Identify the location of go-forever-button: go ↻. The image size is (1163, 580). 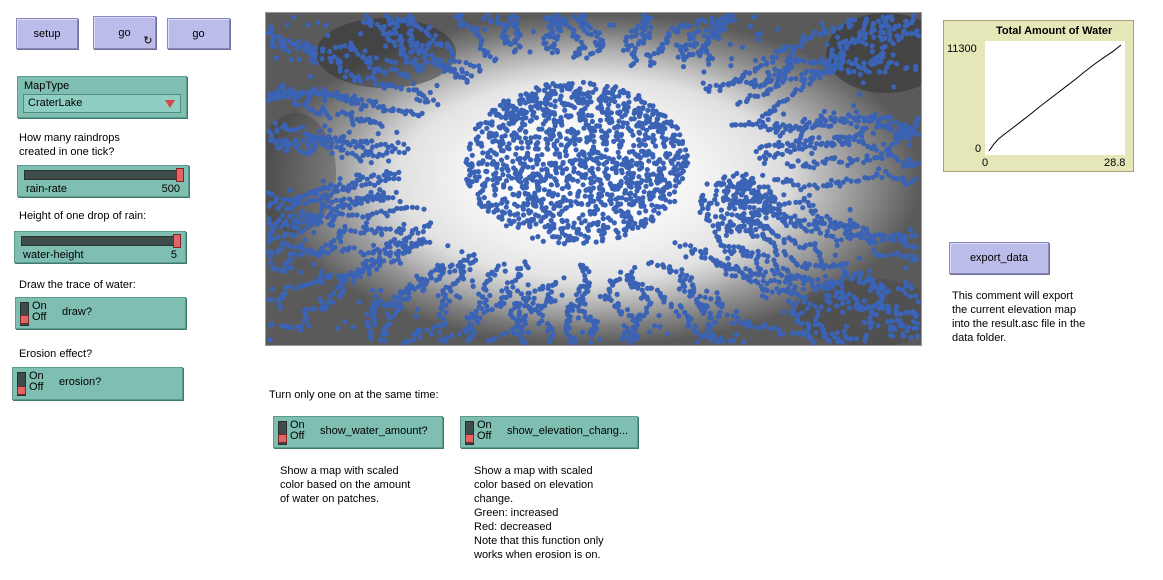
(124, 32).